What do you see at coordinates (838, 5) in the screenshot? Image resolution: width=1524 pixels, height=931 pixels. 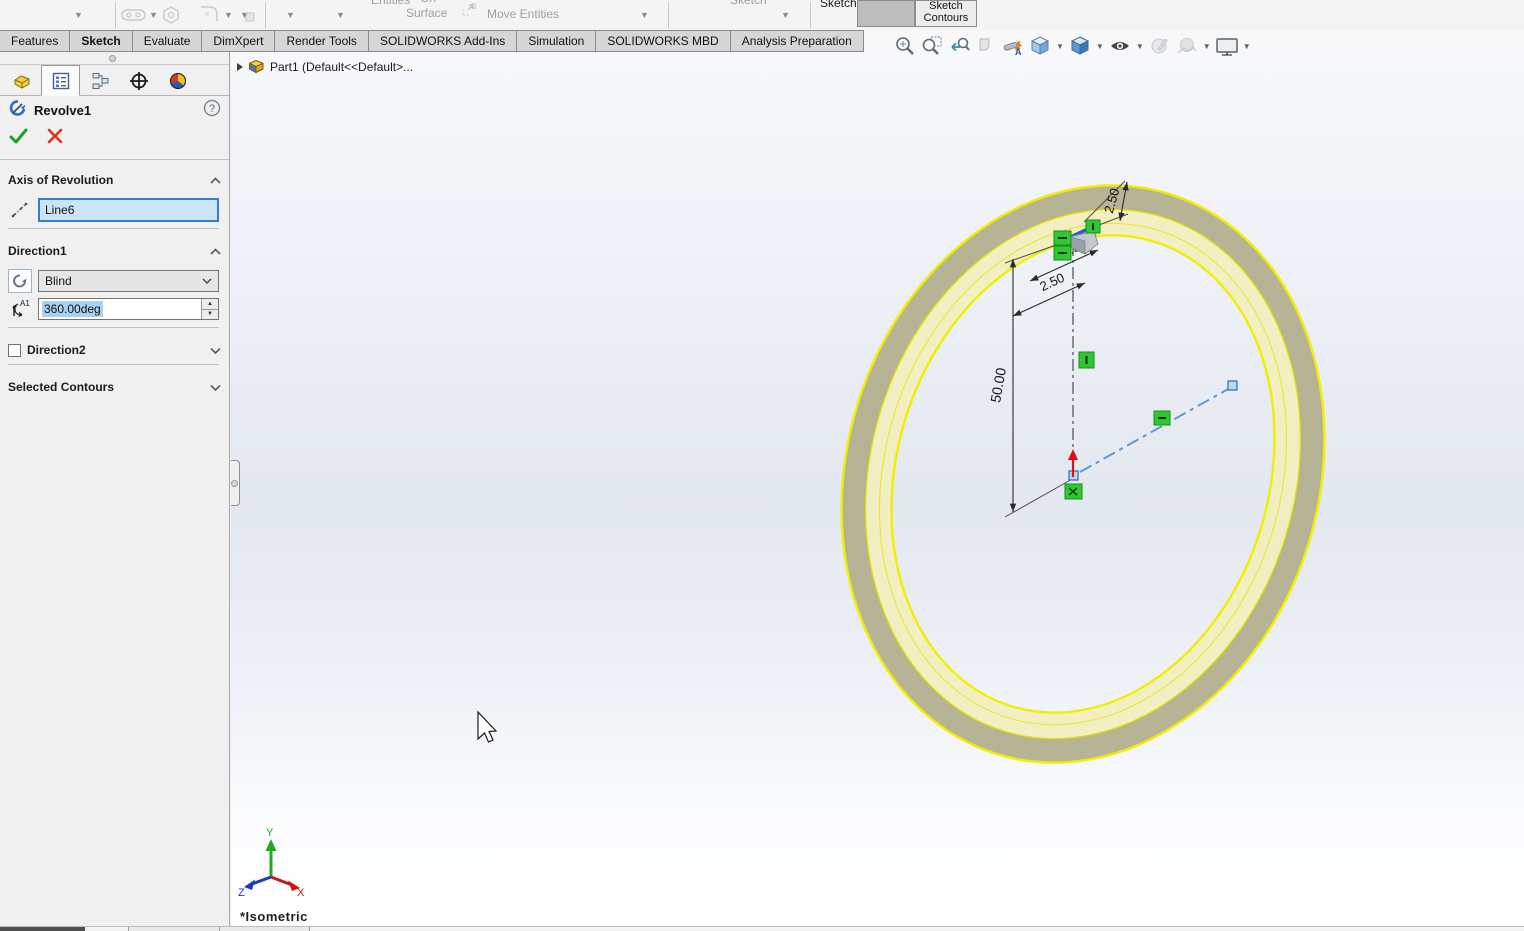 I see `sketch-button-label: Sketch` at bounding box center [838, 5].